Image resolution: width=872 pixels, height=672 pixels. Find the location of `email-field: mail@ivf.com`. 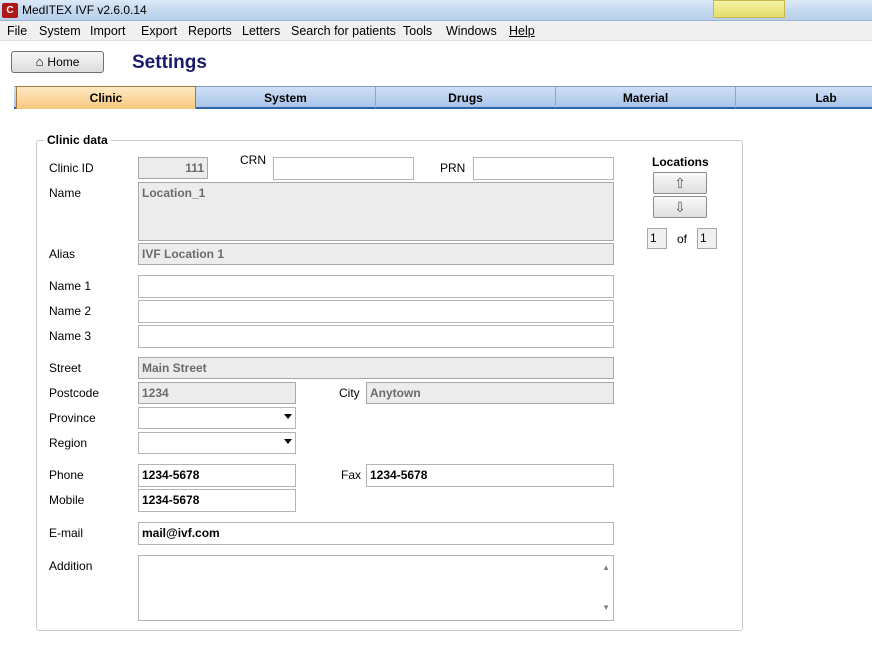

email-field: mail@ivf.com is located at coordinates (376, 533).